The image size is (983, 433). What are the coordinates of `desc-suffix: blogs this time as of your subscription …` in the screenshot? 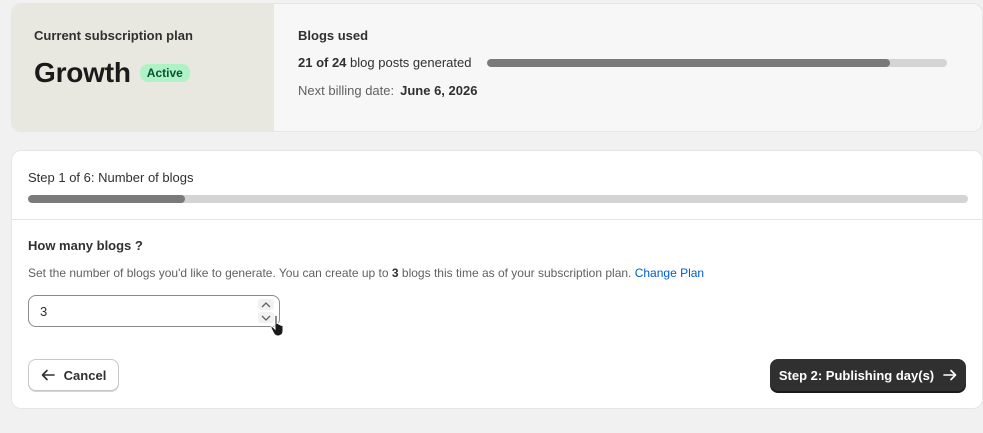 It's located at (516, 273).